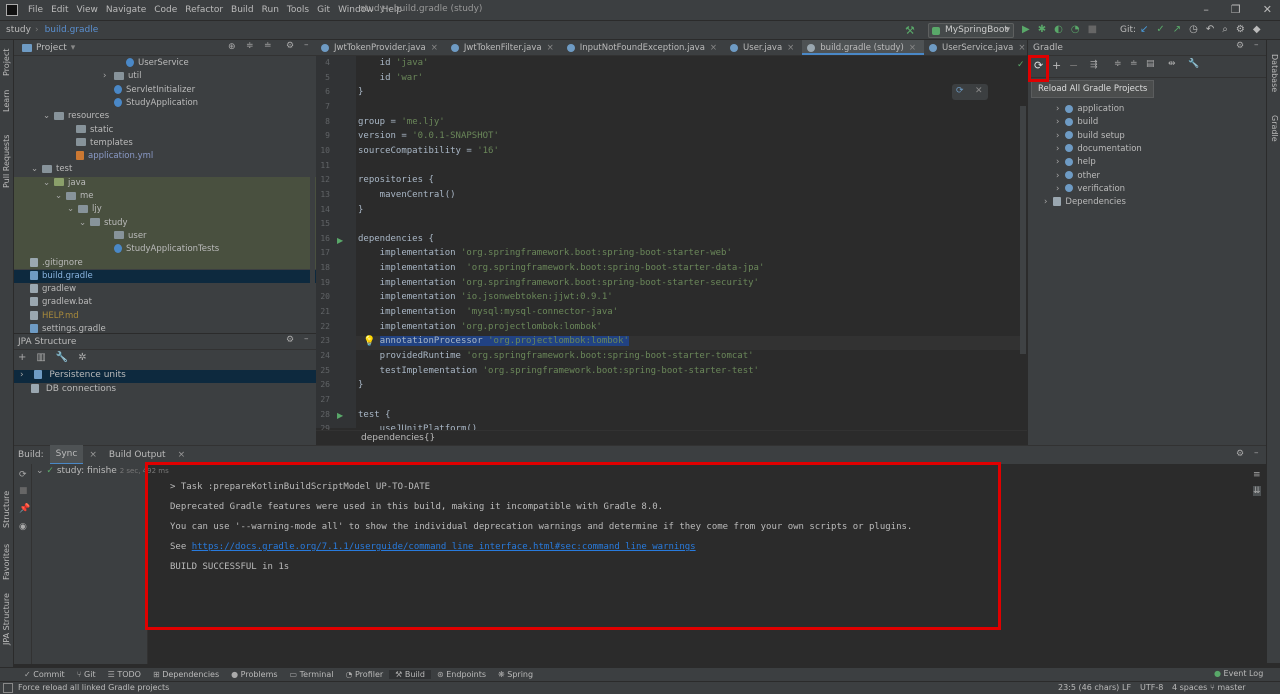 This screenshot has width=1280, height=694. I want to click on tree-item: application.yml, so click(114, 156).